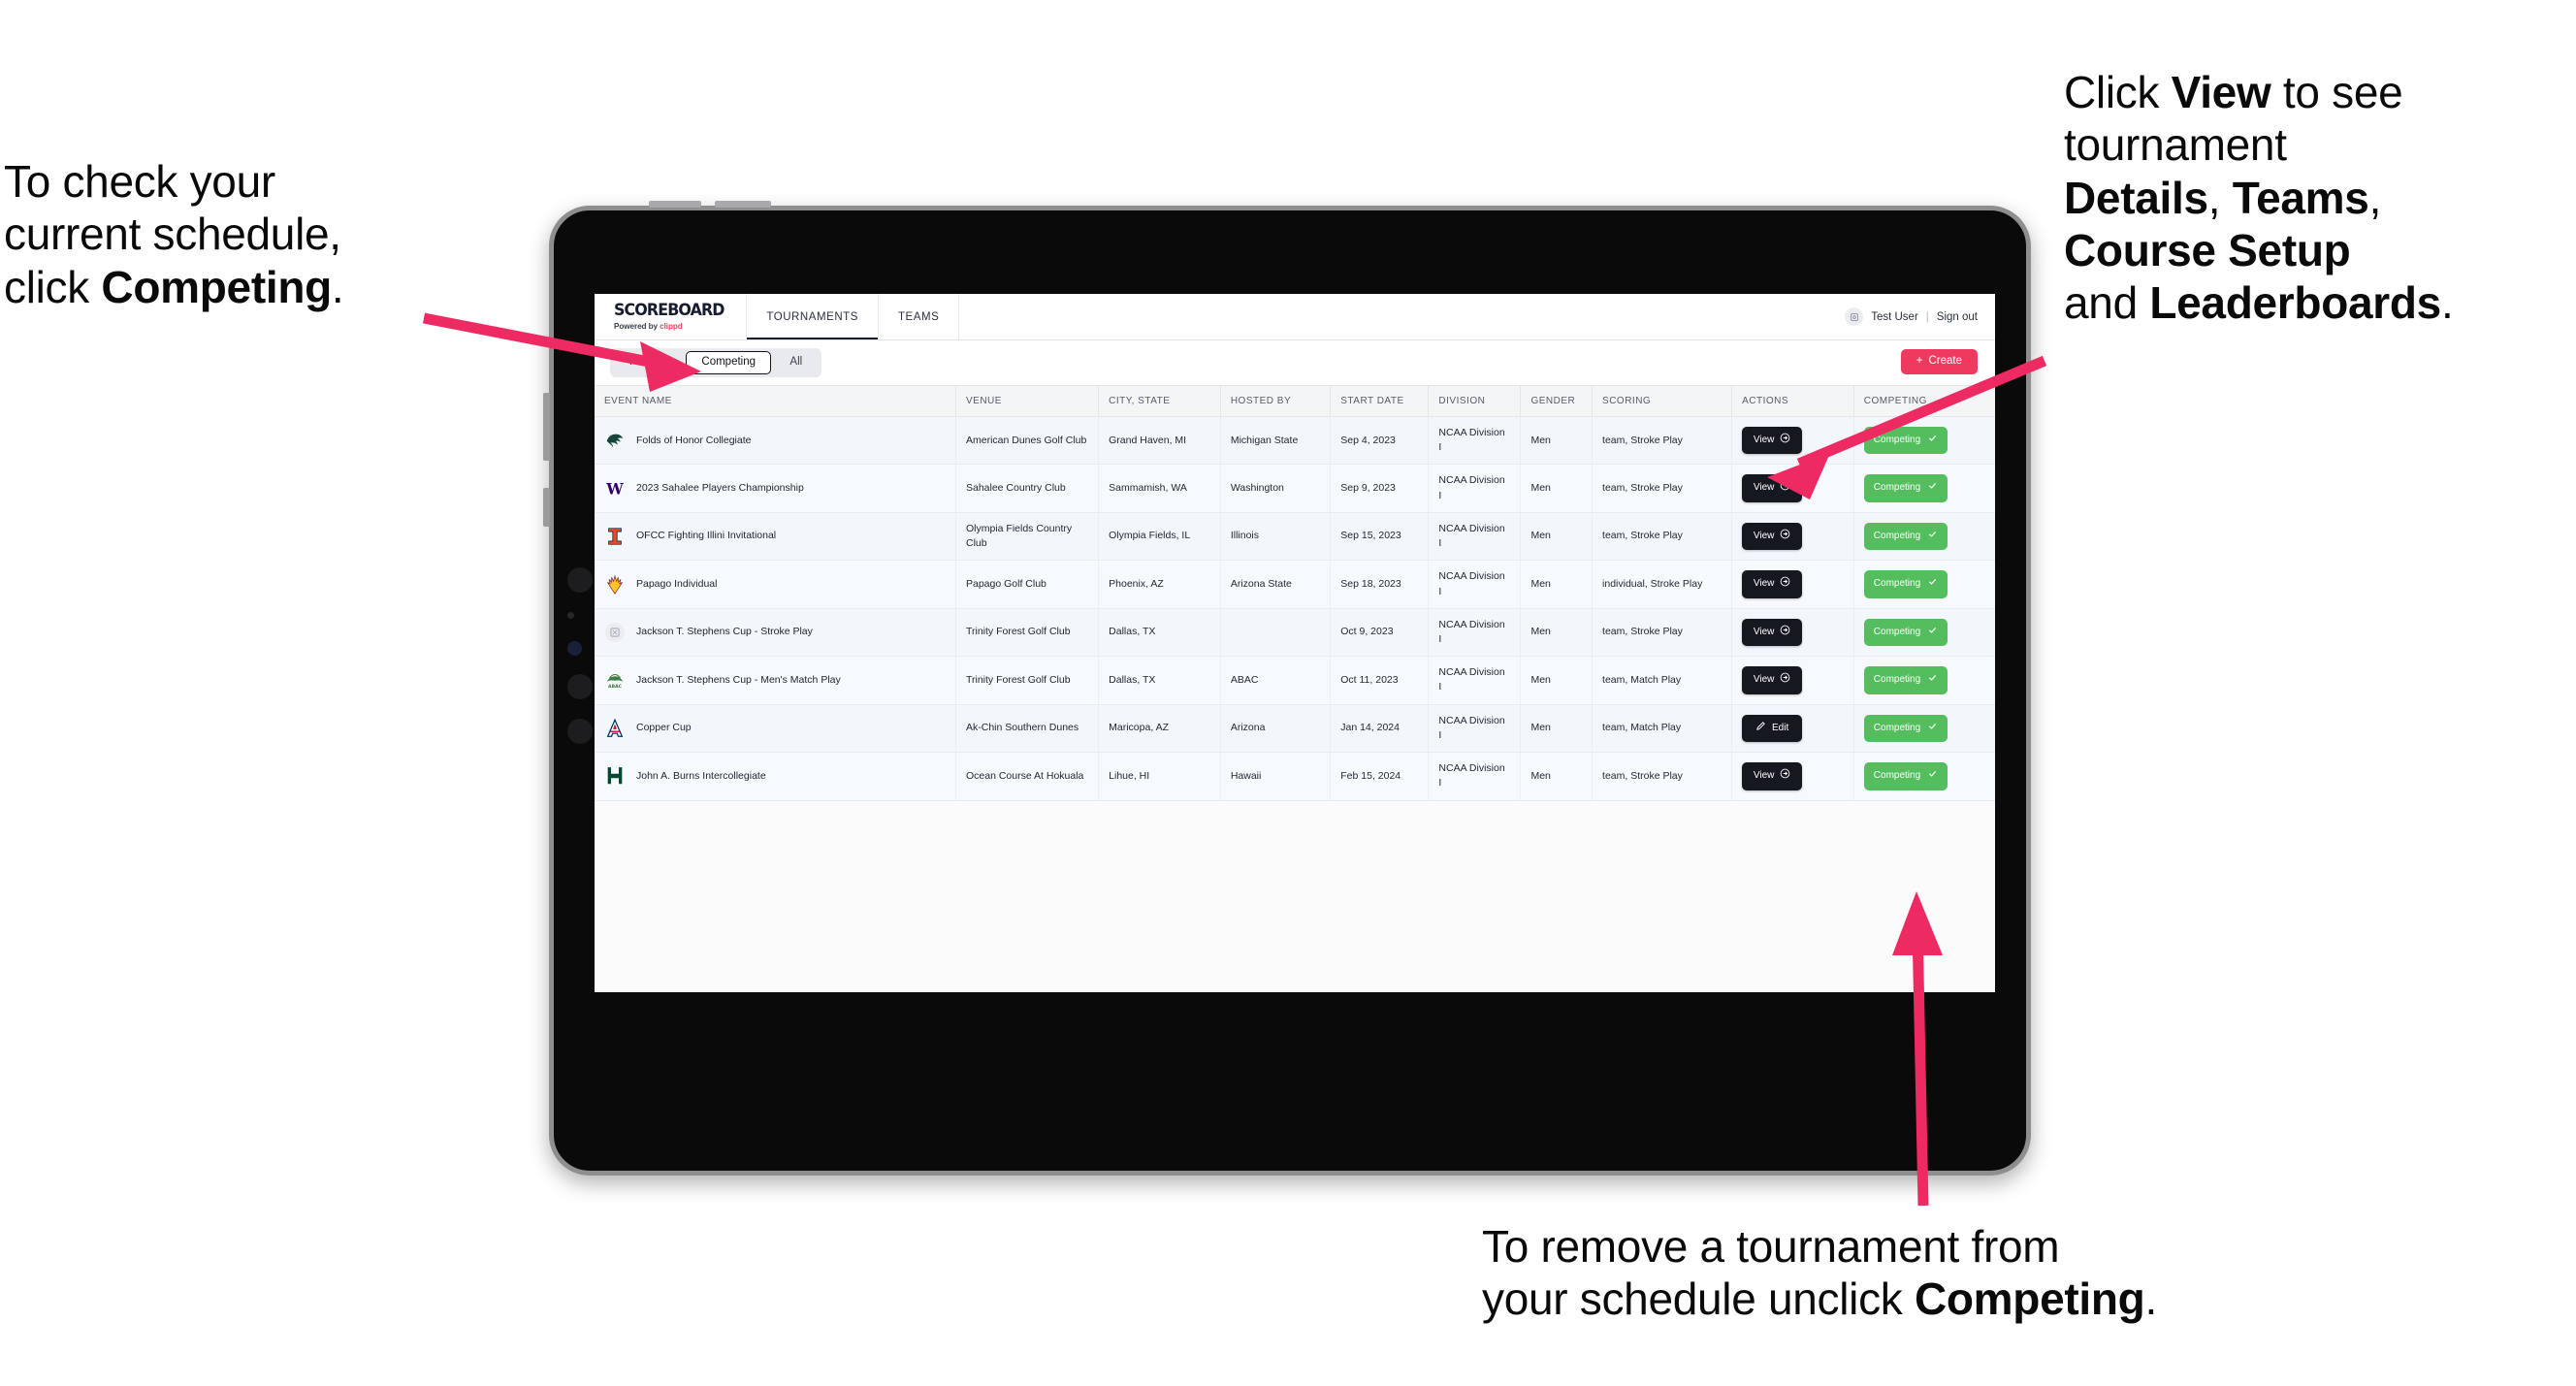 The width and height of the screenshot is (2576, 1386). Describe the element at coordinates (236, 287) in the screenshot. I see `annotation-left-line3: click Competing.` at that location.